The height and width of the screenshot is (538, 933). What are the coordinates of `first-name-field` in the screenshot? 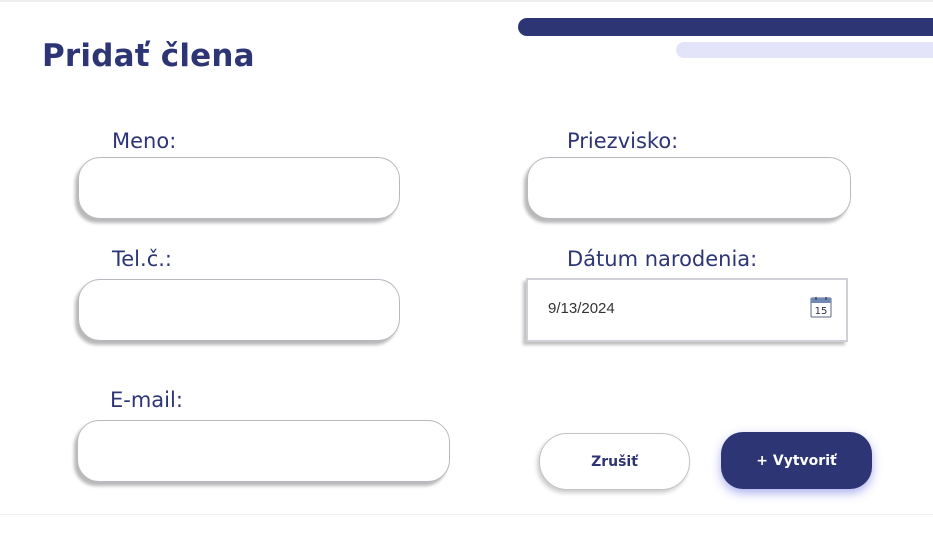 It's located at (239, 188).